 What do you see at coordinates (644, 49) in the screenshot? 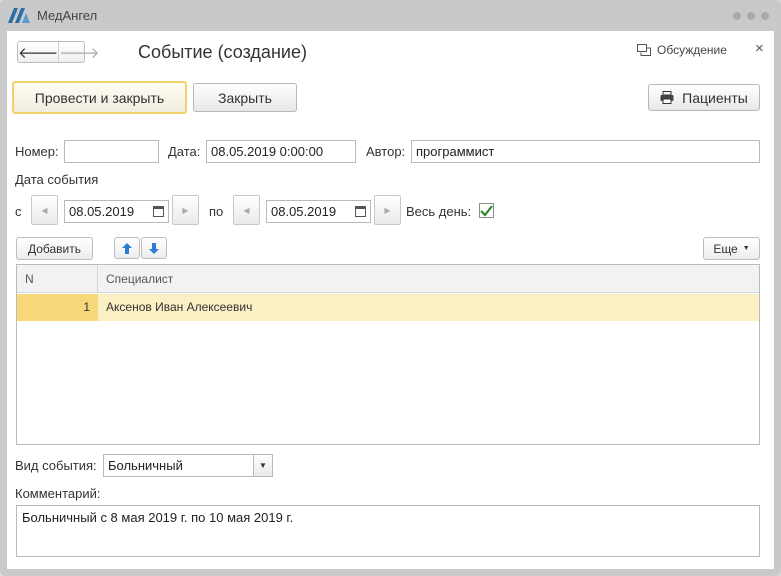
I see `chat-icon` at bounding box center [644, 49].